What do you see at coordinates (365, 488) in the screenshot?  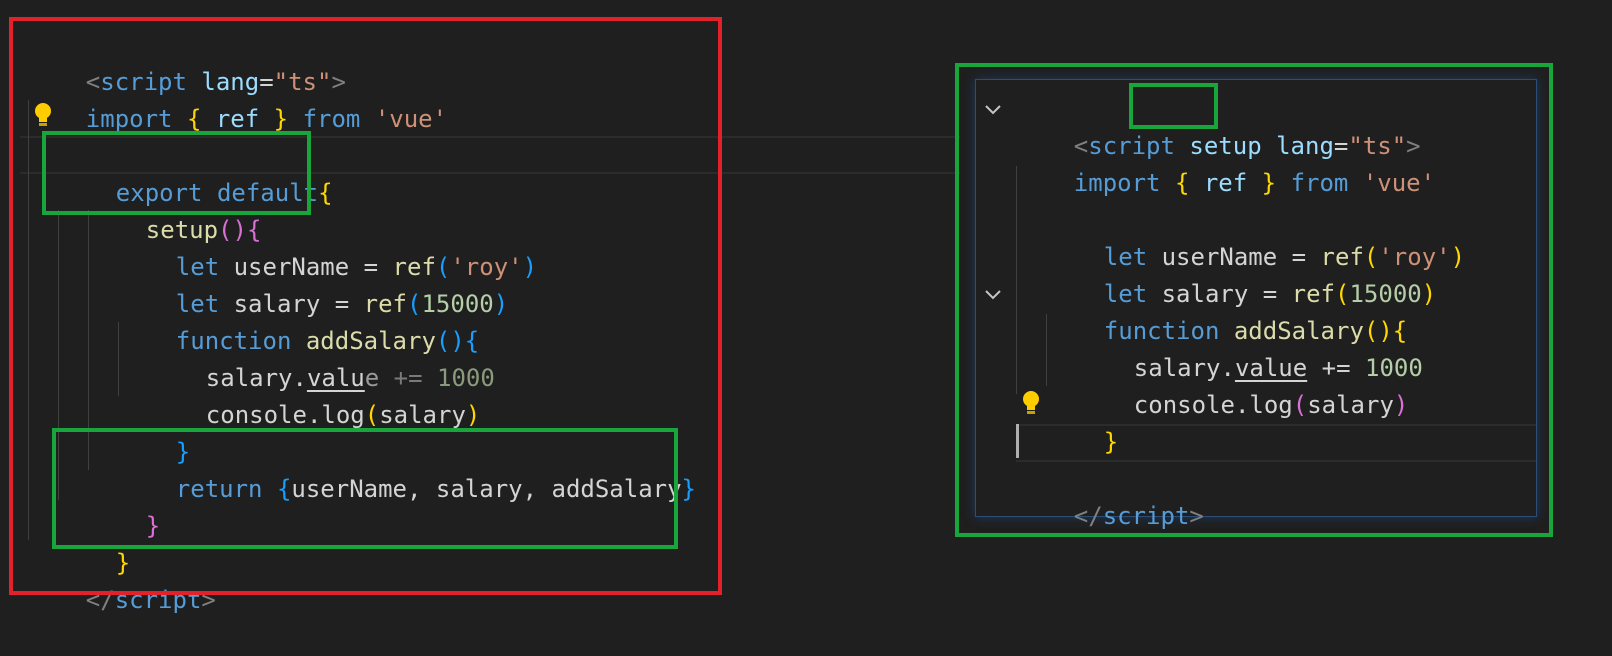 I see `annotation-box-return` at bounding box center [365, 488].